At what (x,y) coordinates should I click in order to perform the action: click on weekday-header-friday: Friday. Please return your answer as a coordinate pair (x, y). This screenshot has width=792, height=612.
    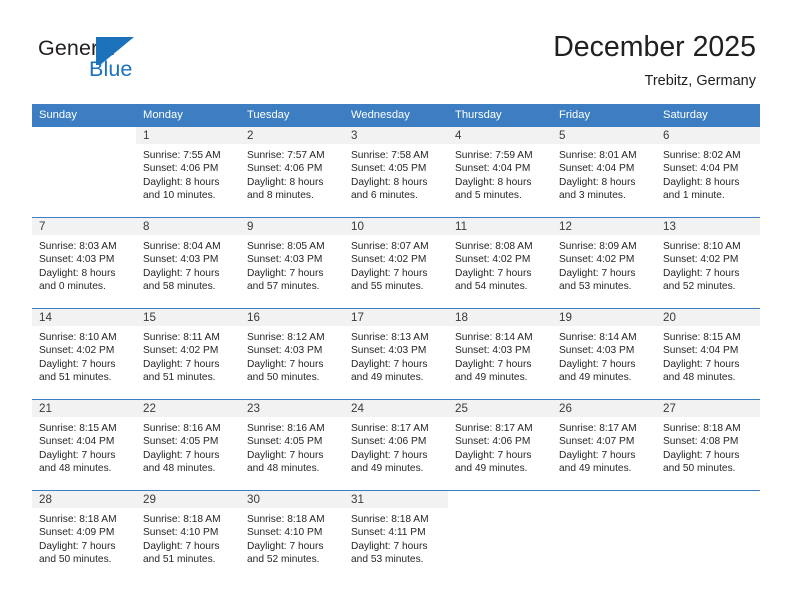
    Looking at the image, I should click on (604, 115).